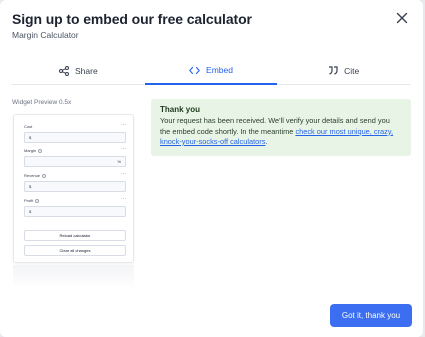  What do you see at coordinates (73, 277) in the screenshot?
I see `preview-fade` at bounding box center [73, 277].